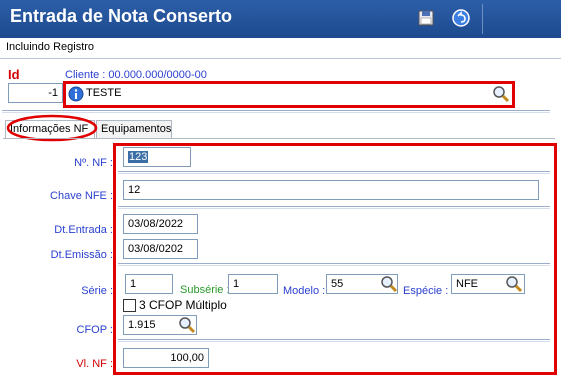 The image size is (561, 381). Describe the element at coordinates (205, 290) in the screenshot. I see `subserie-label: Subsérie :` at that location.